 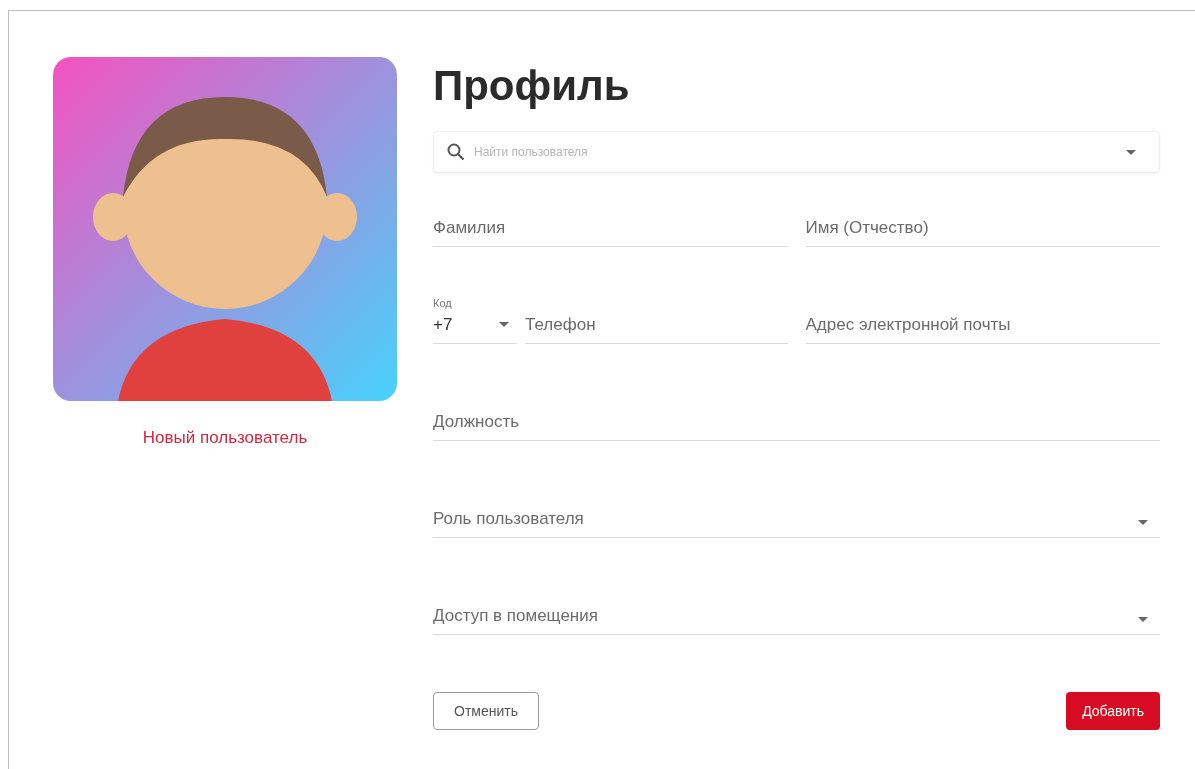 What do you see at coordinates (532, 86) in the screenshot?
I see `page-title: Профиль` at bounding box center [532, 86].